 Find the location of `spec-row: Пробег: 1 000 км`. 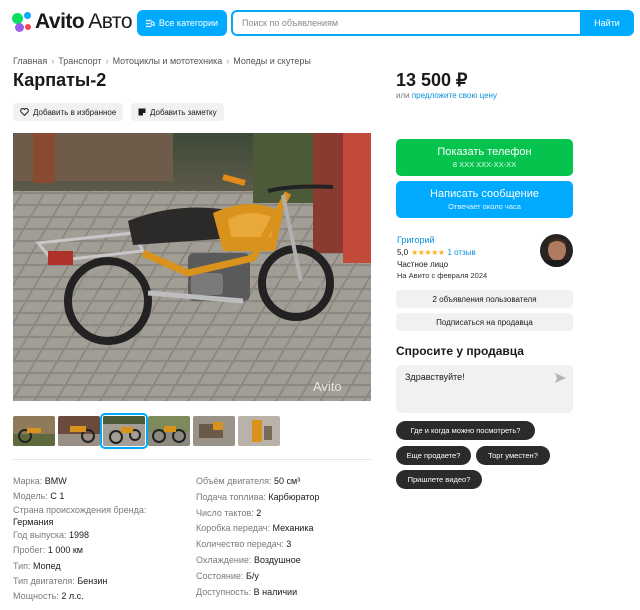

spec-row: Пробег: 1 000 км is located at coordinates (48, 550).